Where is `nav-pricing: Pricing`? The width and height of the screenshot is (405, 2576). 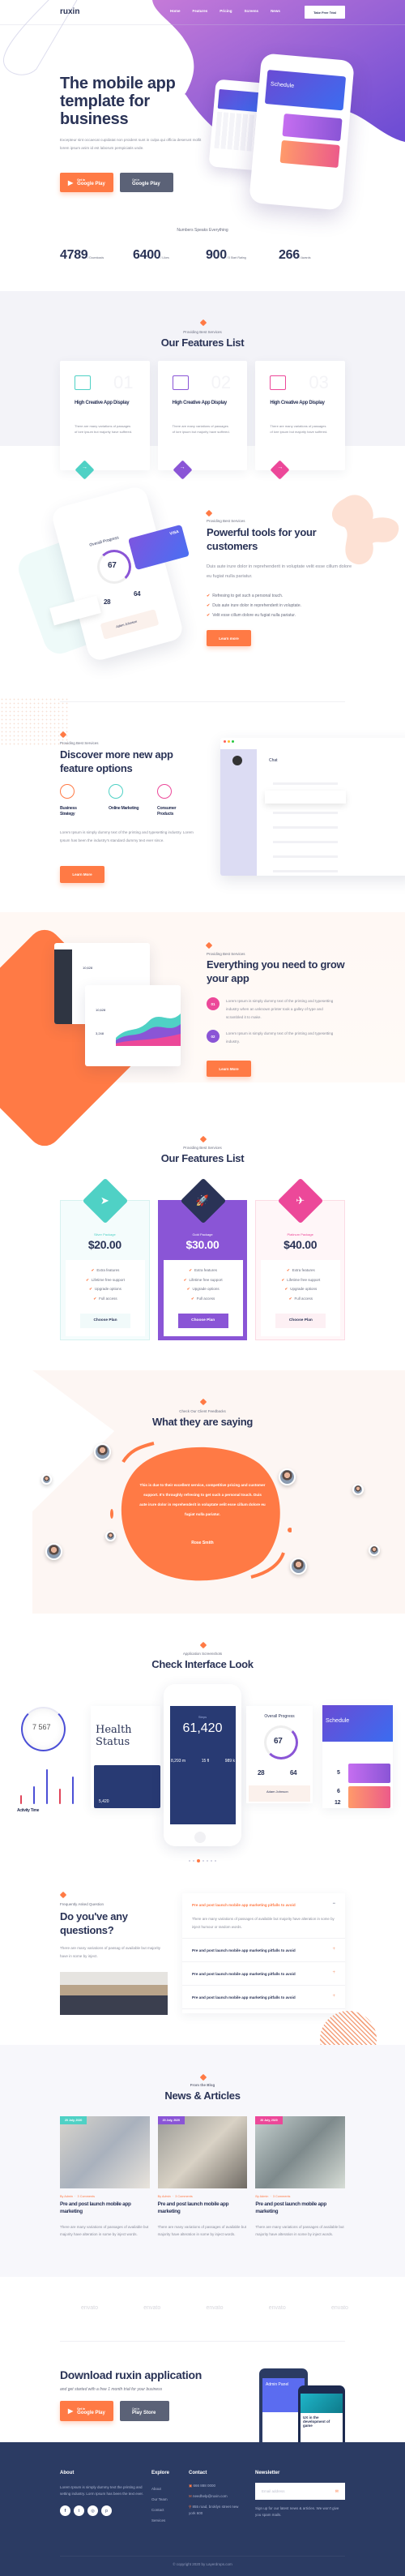 nav-pricing: Pricing is located at coordinates (226, 11).